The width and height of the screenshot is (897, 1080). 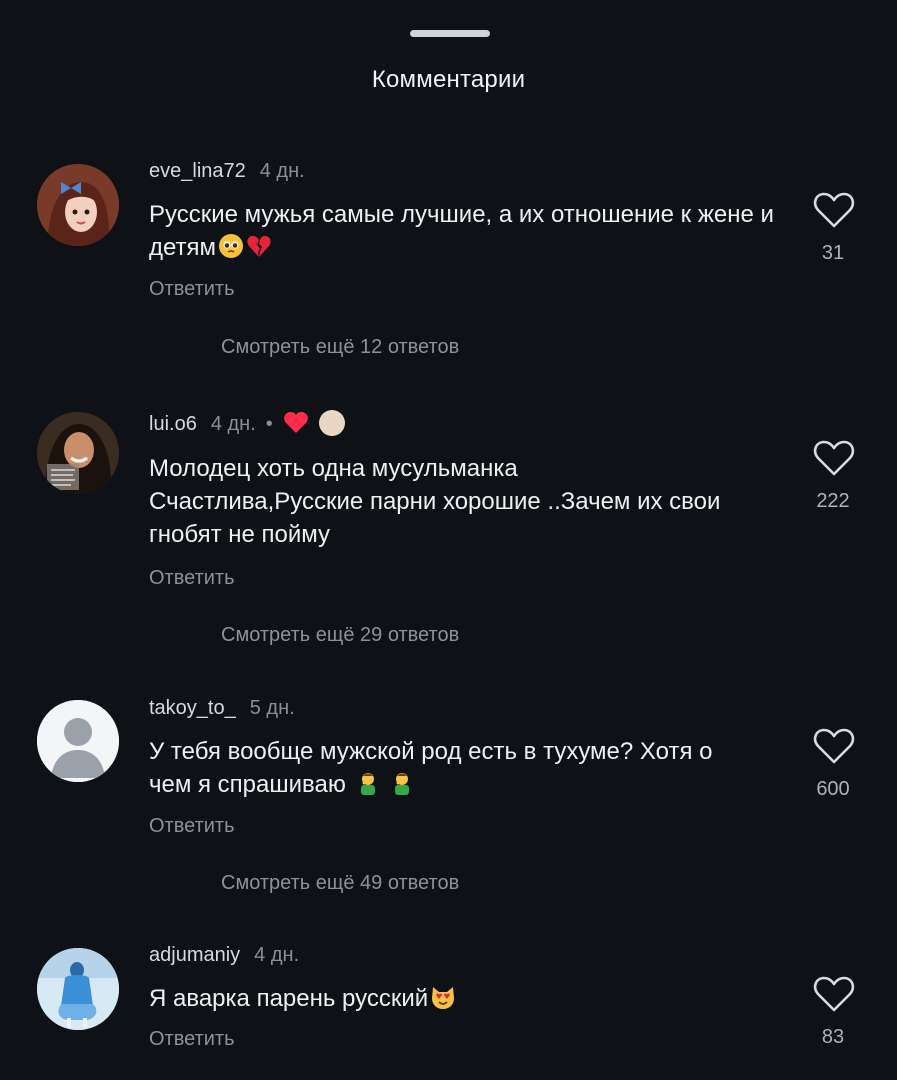 I want to click on username: adjumaniy, so click(x=194, y=955).